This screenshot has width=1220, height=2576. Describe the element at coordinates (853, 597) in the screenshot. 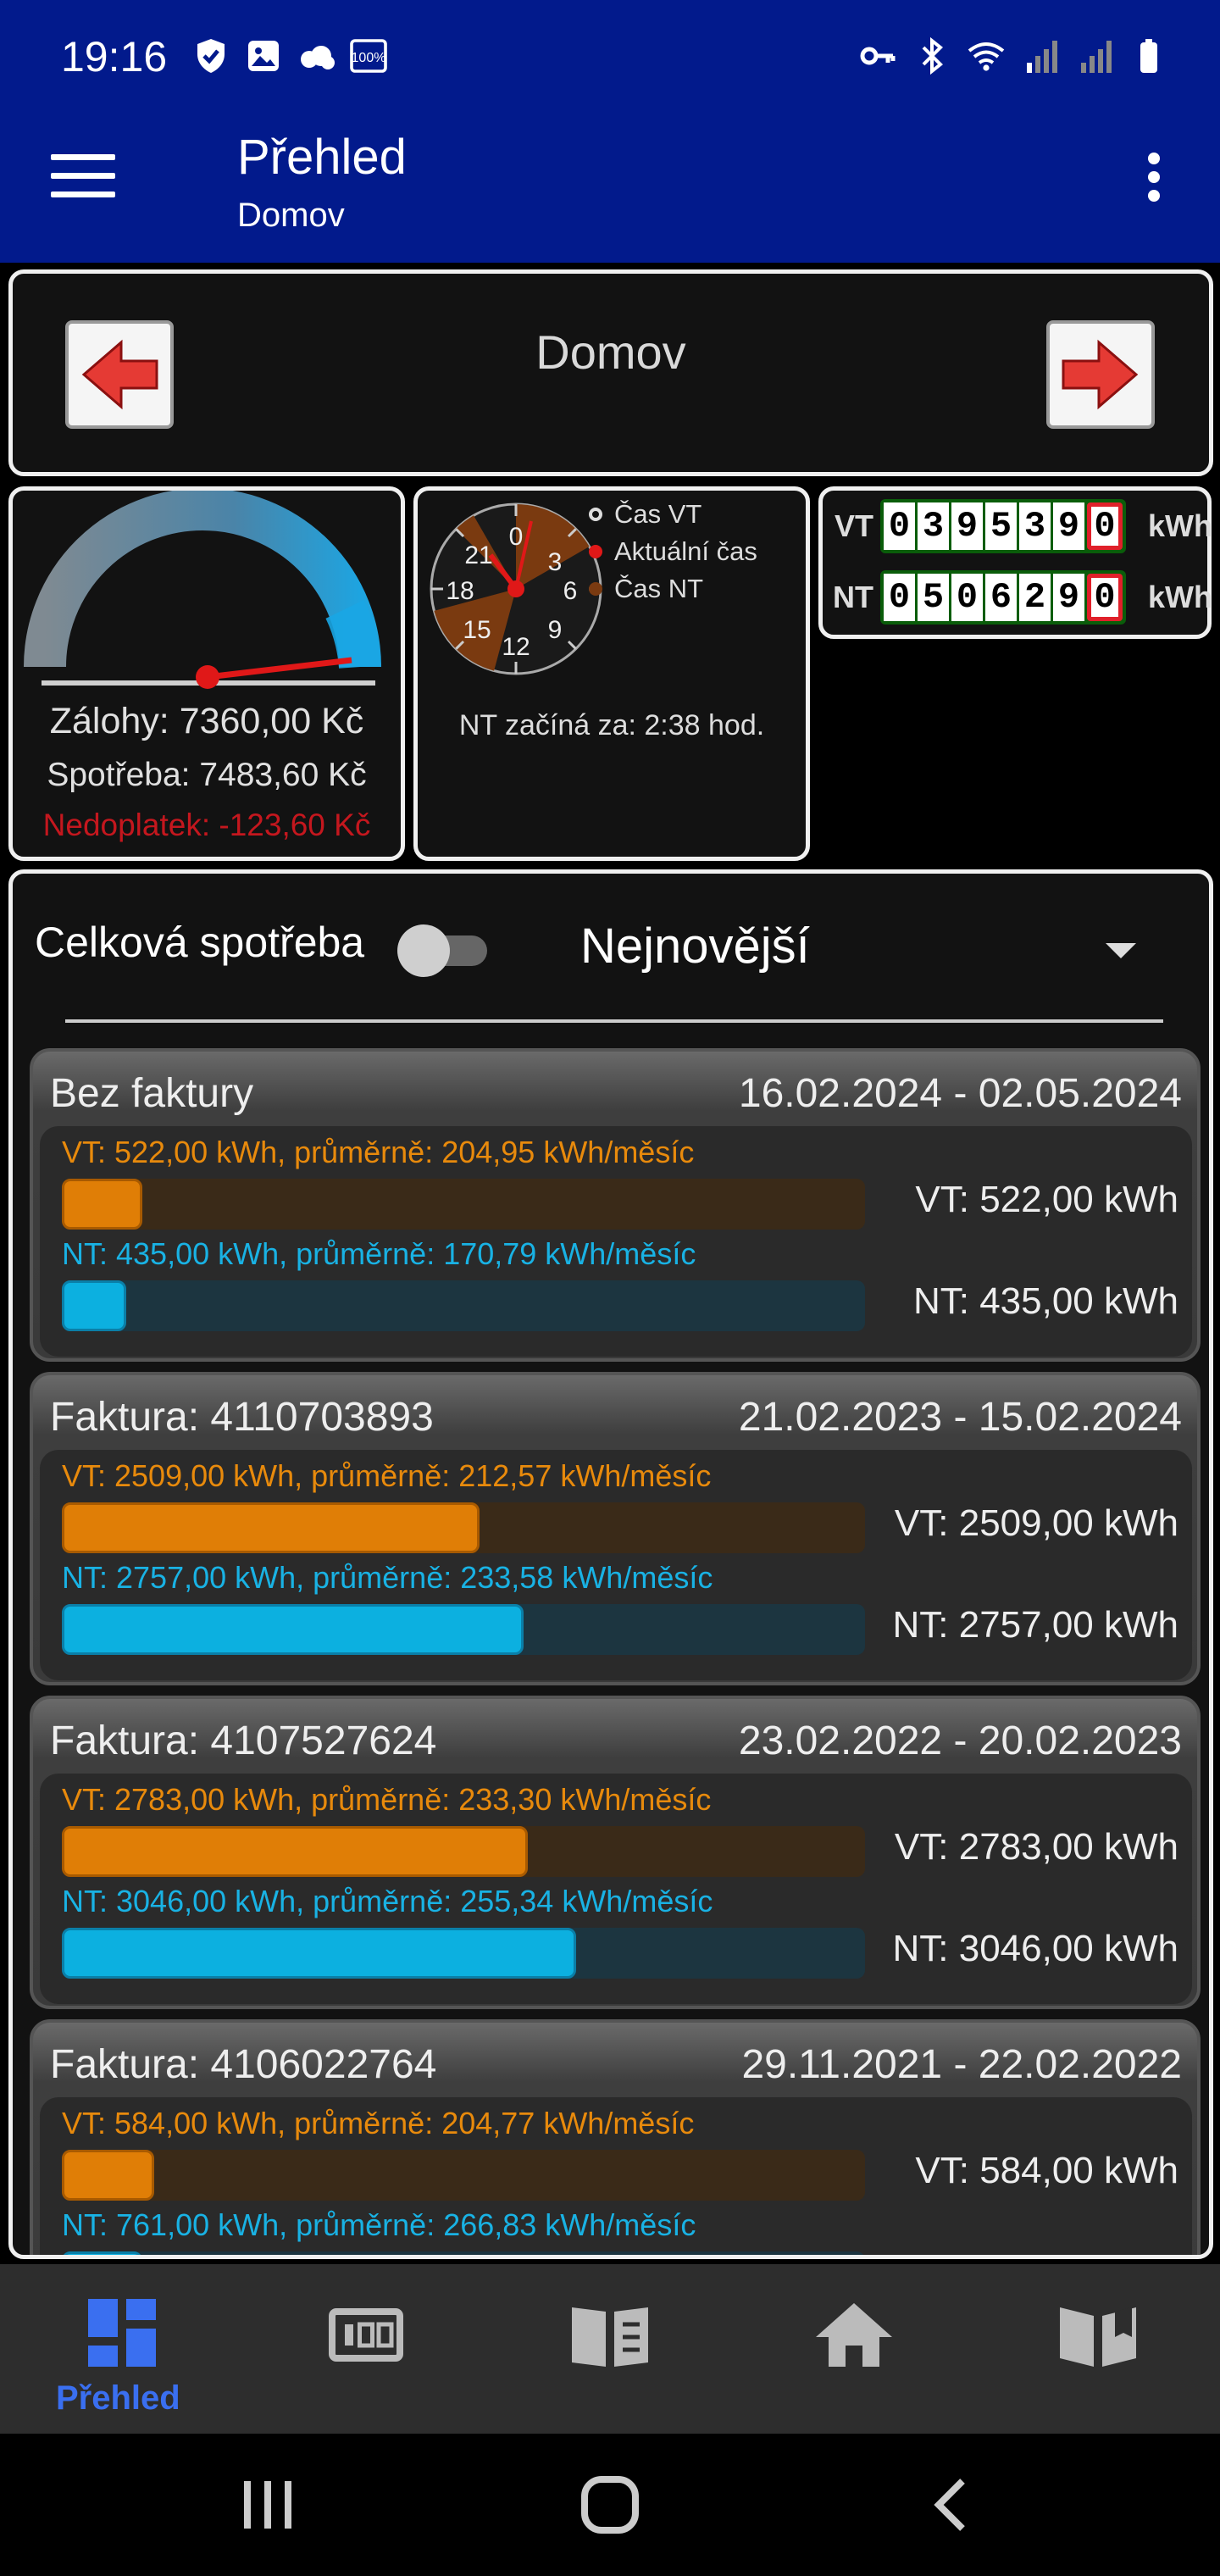

I see `meter-nt-label: NT` at that location.